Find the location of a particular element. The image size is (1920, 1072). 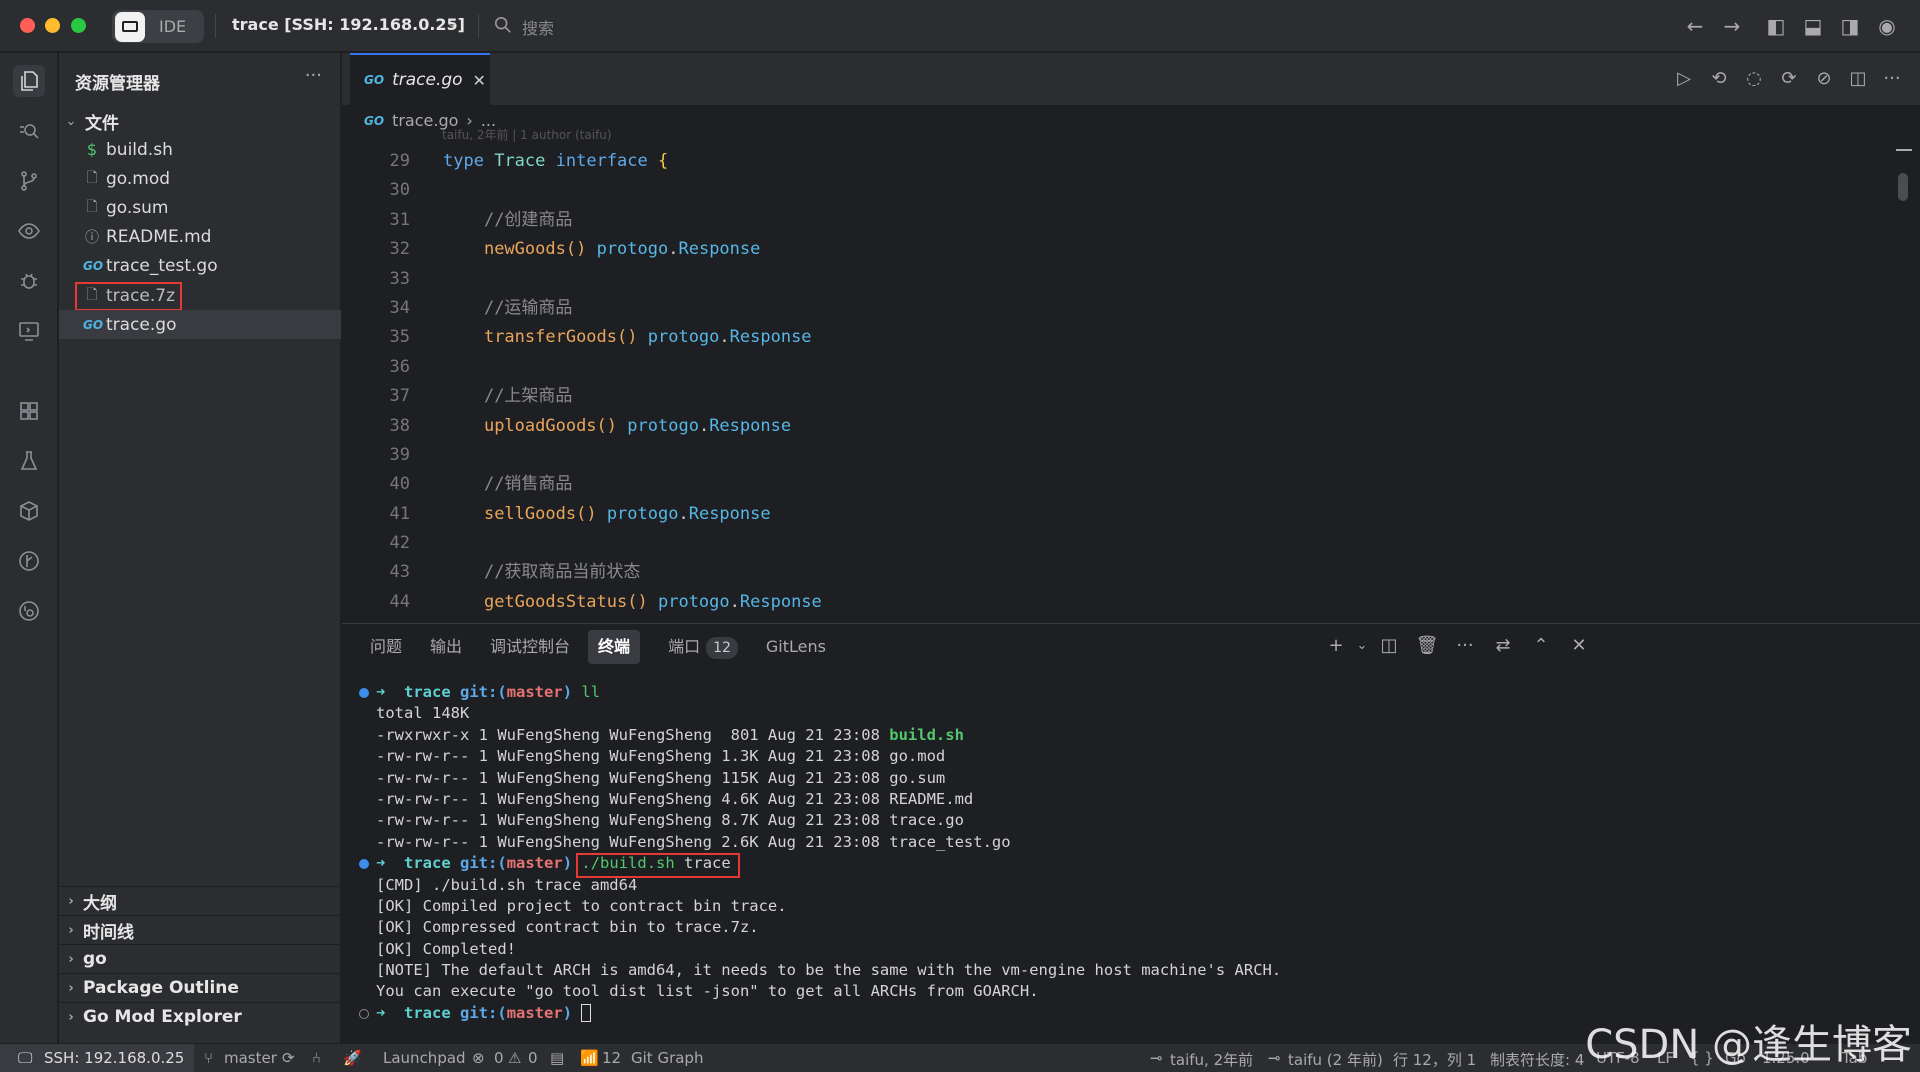

line-number: 39 is located at coordinates (399, 454).